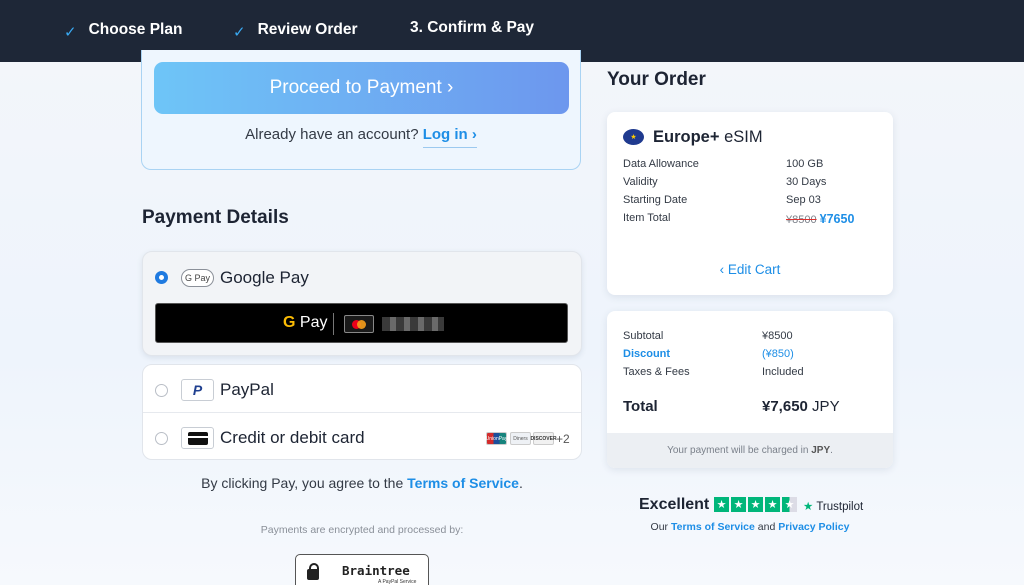  I want to click on discount-key: Discount, so click(647, 354).